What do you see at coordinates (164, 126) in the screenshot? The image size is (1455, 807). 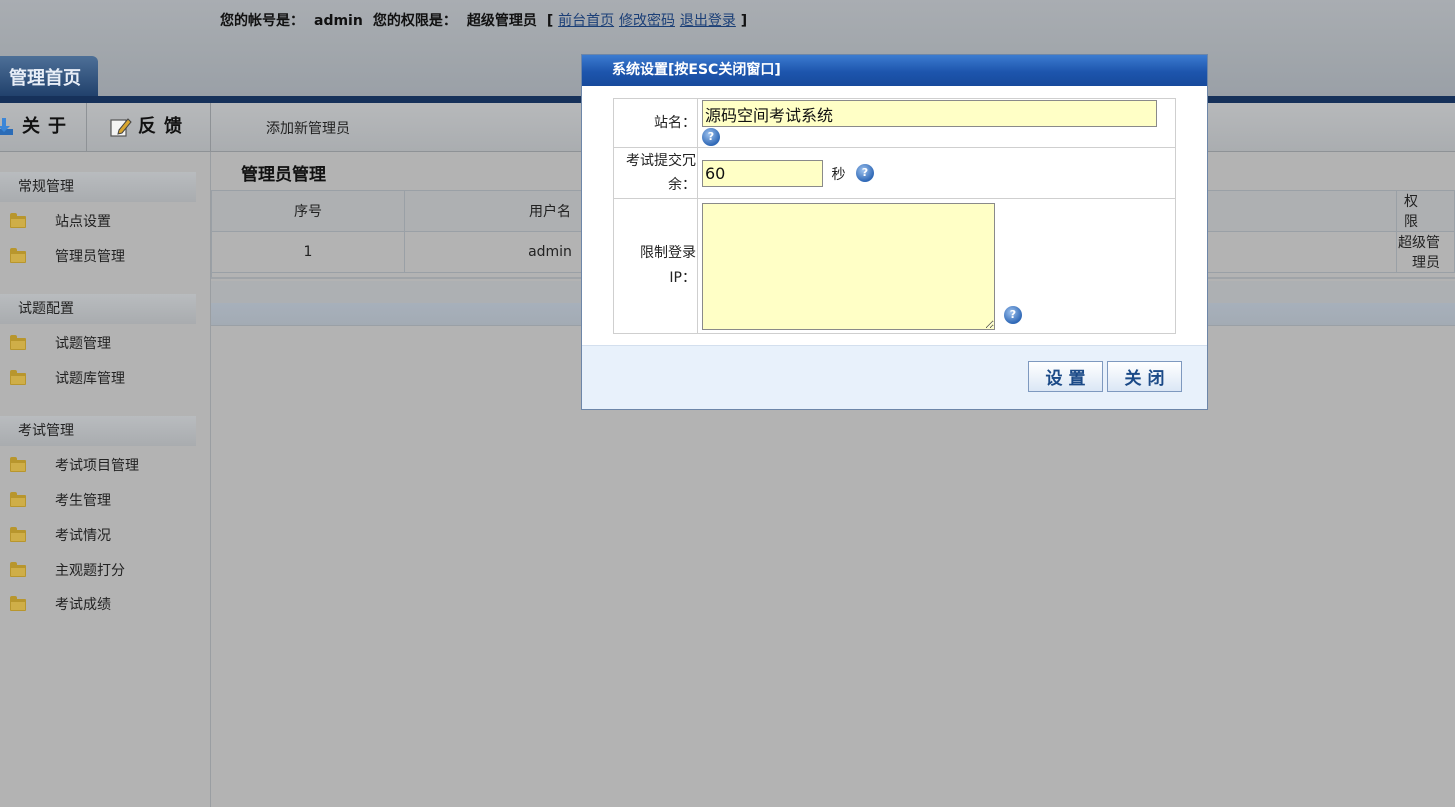 I see `feedback-label: 反馈` at bounding box center [164, 126].